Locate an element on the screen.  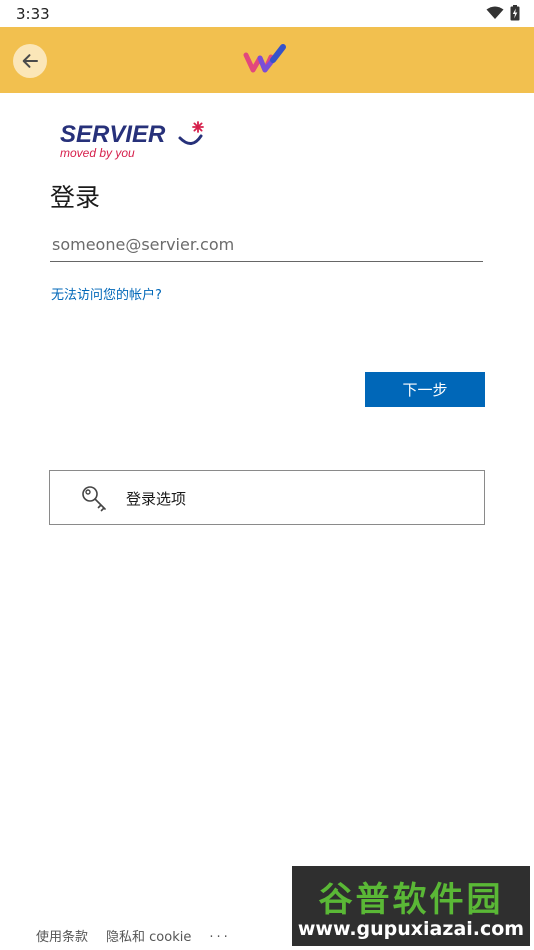
page-title: 登录 is located at coordinates (75, 197).